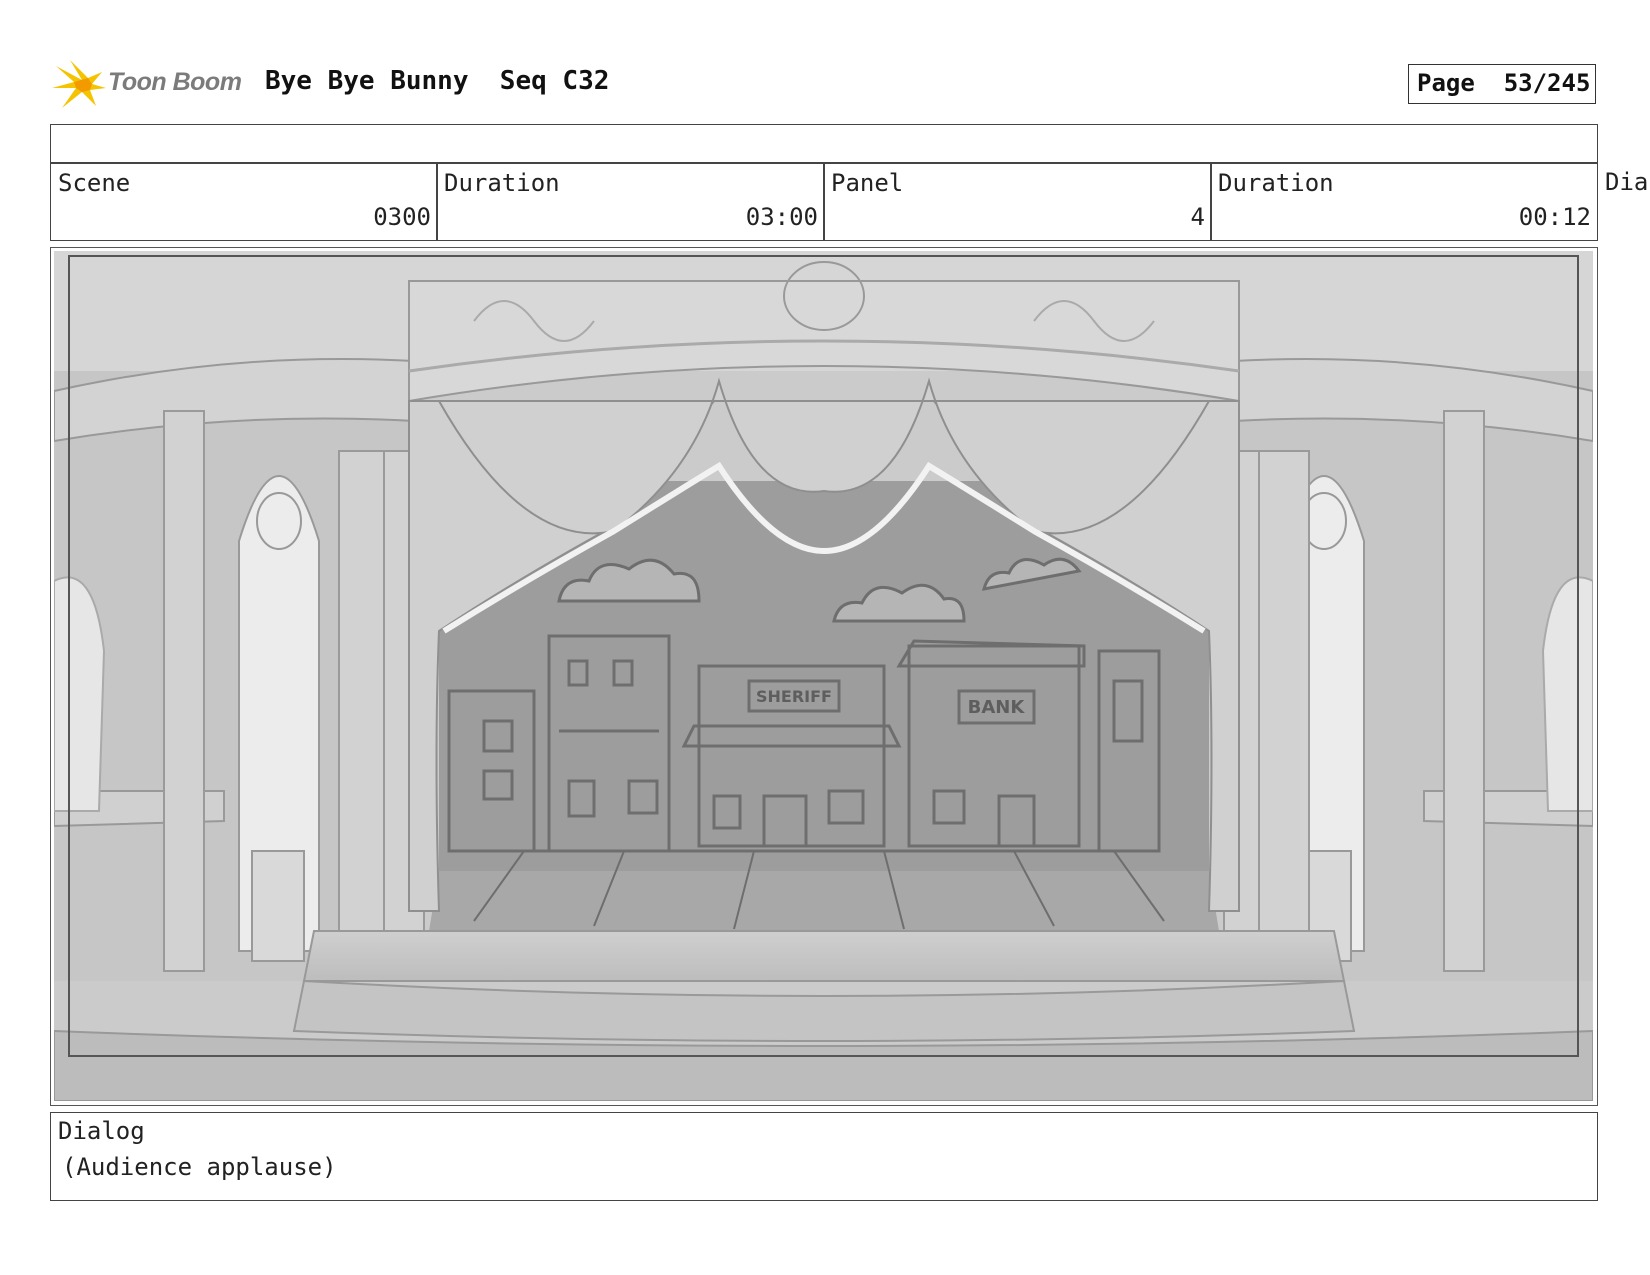 The image size is (1650, 1275). What do you see at coordinates (630, 201) in the screenshot?
I see `scene-duration-cell: Duration 03:00` at bounding box center [630, 201].